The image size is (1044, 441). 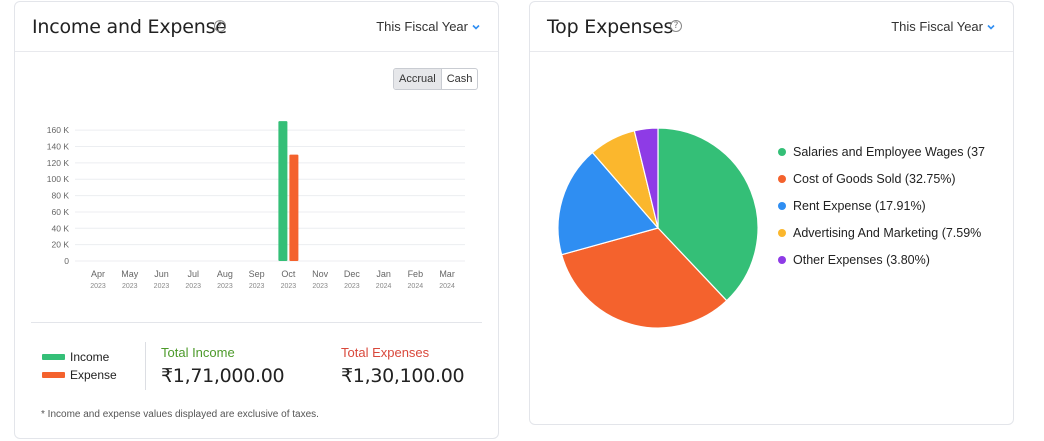 What do you see at coordinates (288, 274) in the screenshot?
I see `x-tick-label: Oct` at bounding box center [288, 274].